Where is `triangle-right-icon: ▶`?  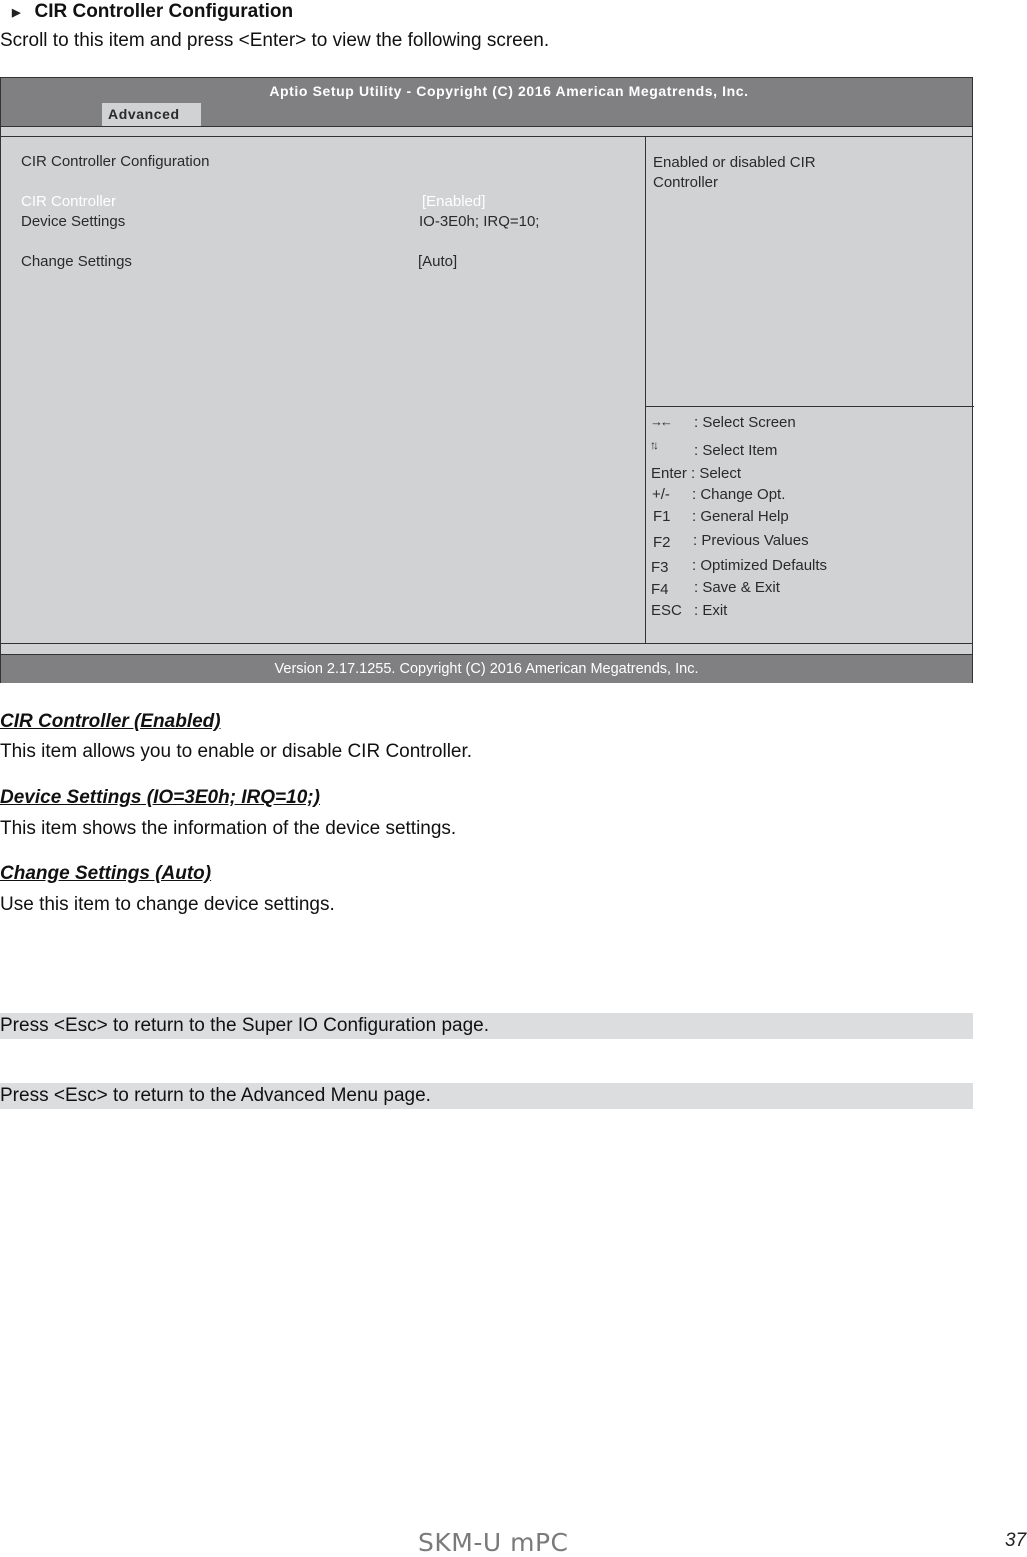
triangle-right-icon: ▶ is located at coordinates (16, 12).